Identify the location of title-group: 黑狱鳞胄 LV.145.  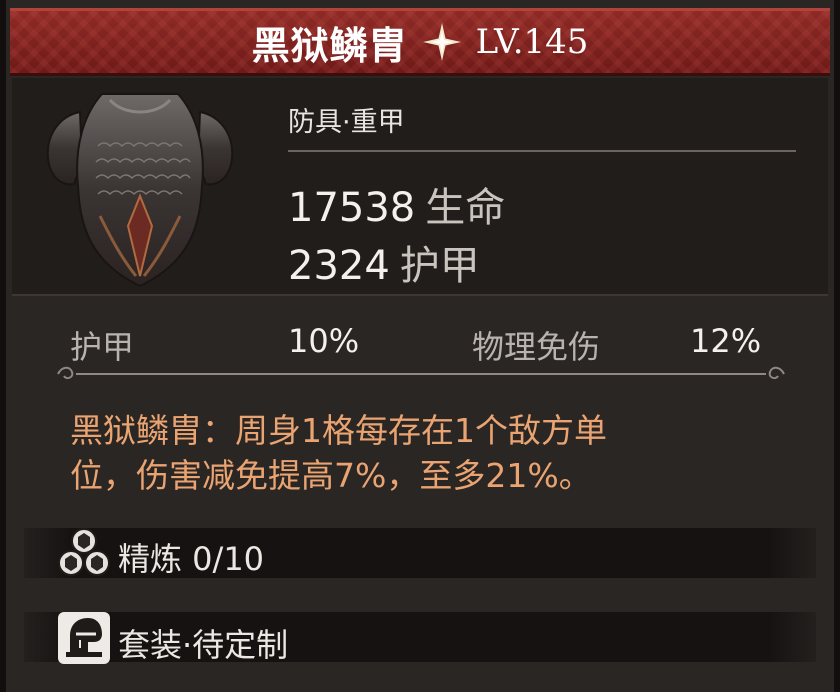
(420, 42).